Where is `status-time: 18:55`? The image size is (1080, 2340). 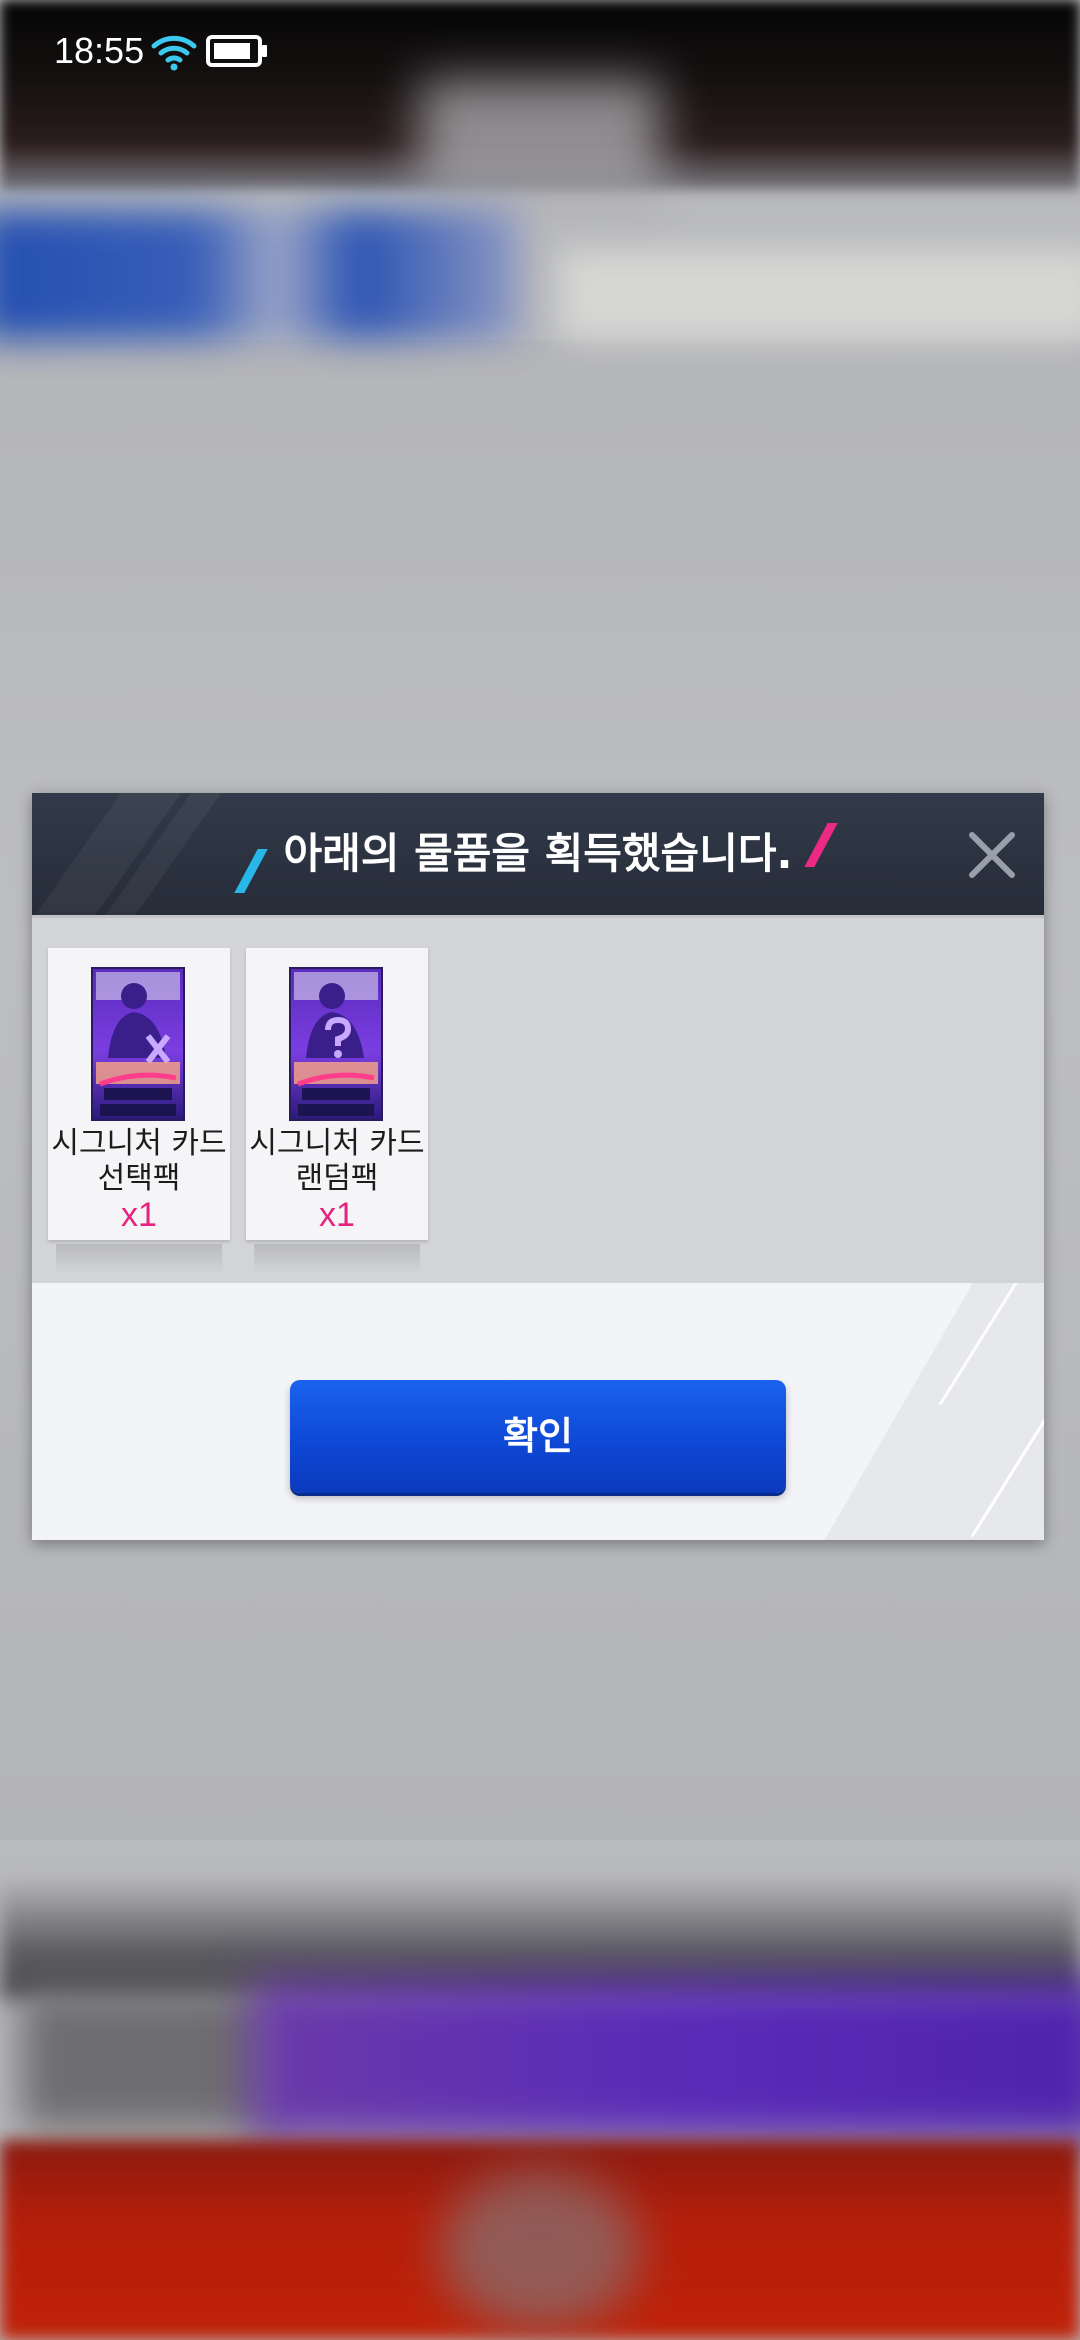
status-time: 18:55 is located at coordinates (99, 50).